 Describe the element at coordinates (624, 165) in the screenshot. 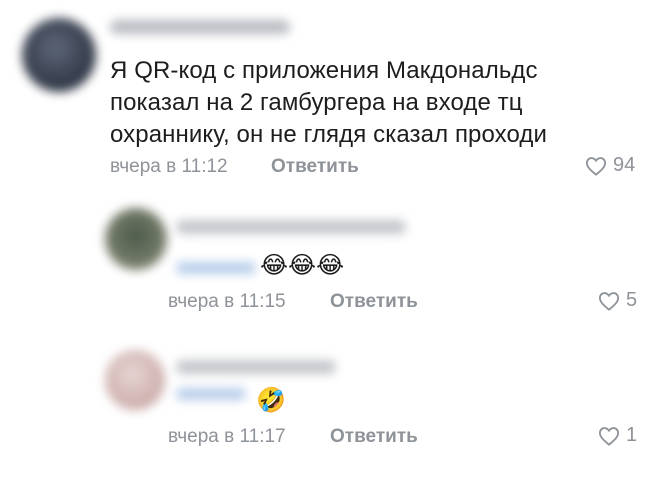

I see `like-count: 94` at that location.